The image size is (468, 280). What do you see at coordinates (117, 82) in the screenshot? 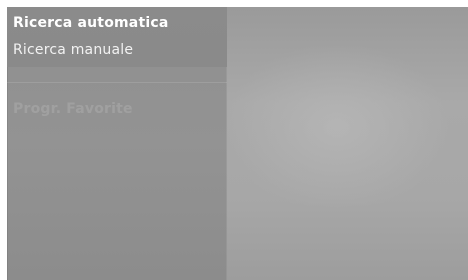
I see `menu-divider` at bounding box center [117, 82].